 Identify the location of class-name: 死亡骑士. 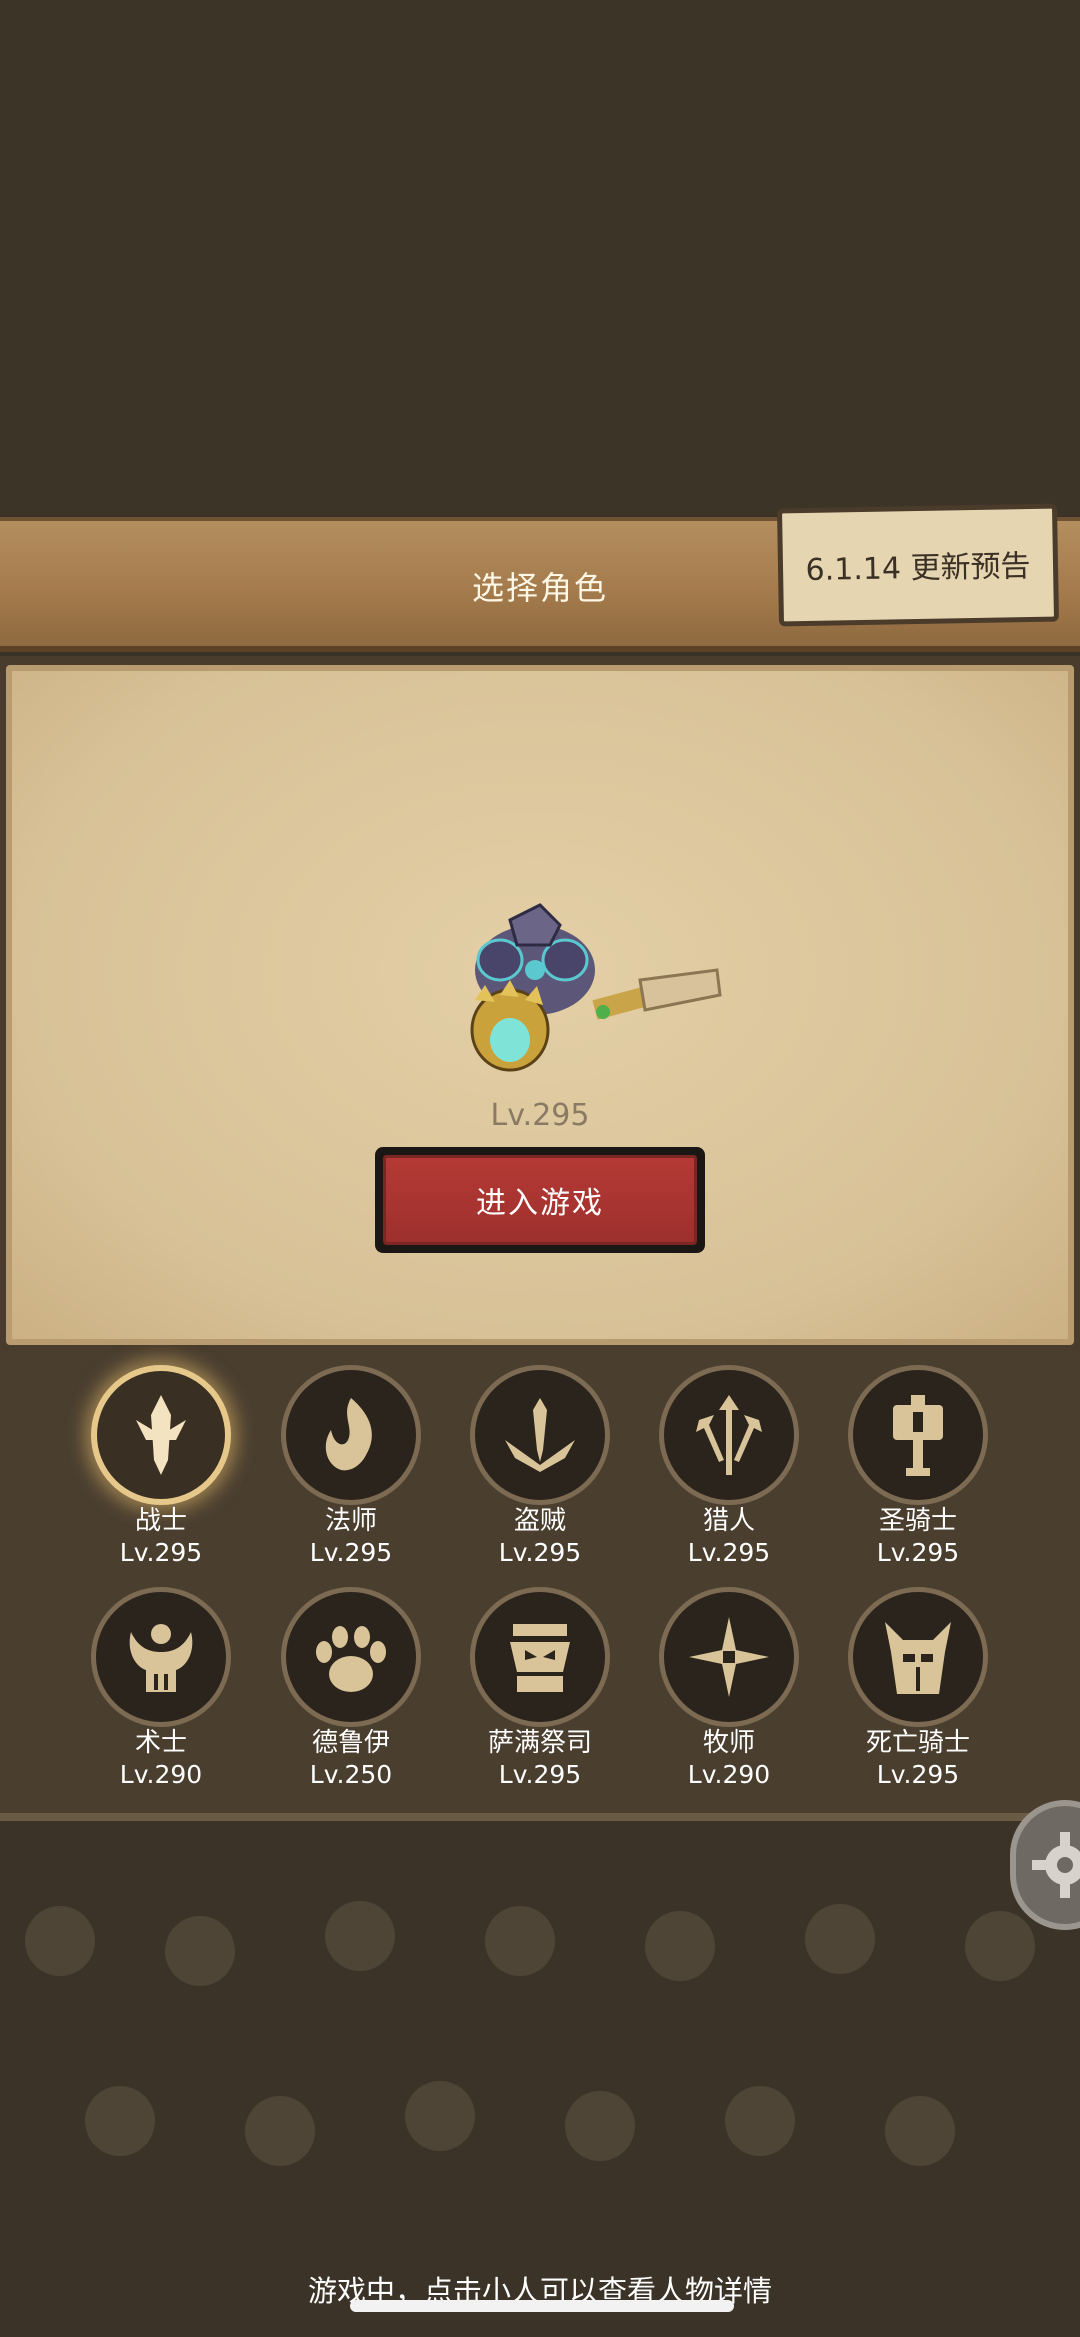
(917, 1743).